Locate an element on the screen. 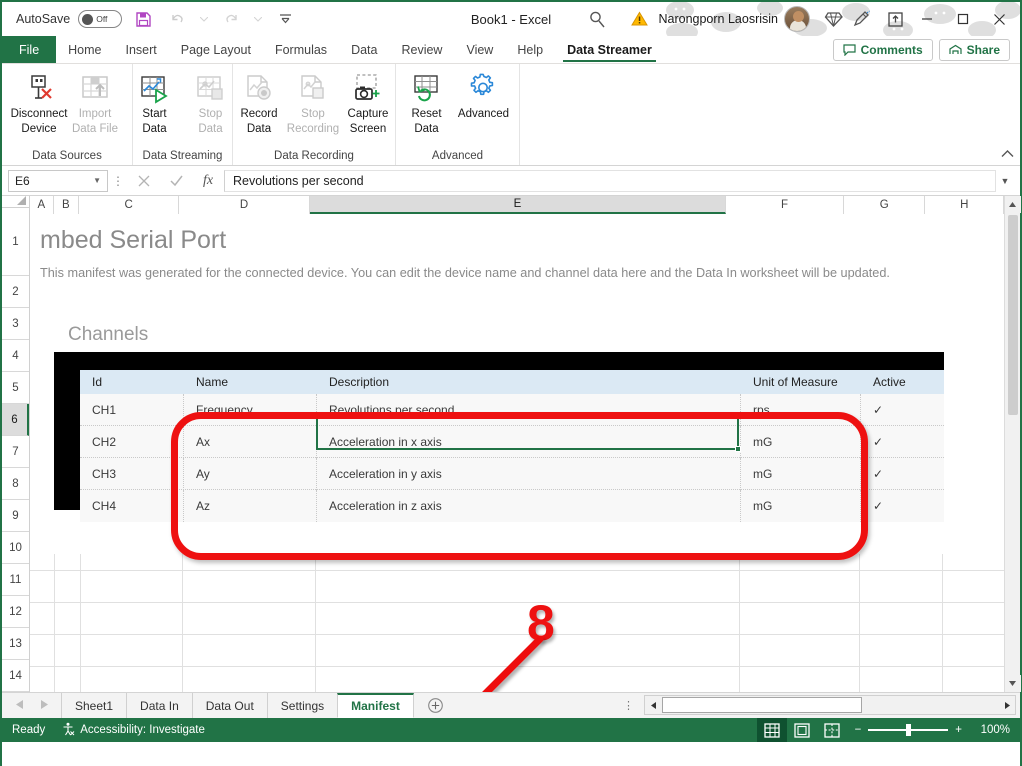 The height and width of the screenshot is (766, 1022). vertical-scrollbar is located at coordinates (1012, 444).